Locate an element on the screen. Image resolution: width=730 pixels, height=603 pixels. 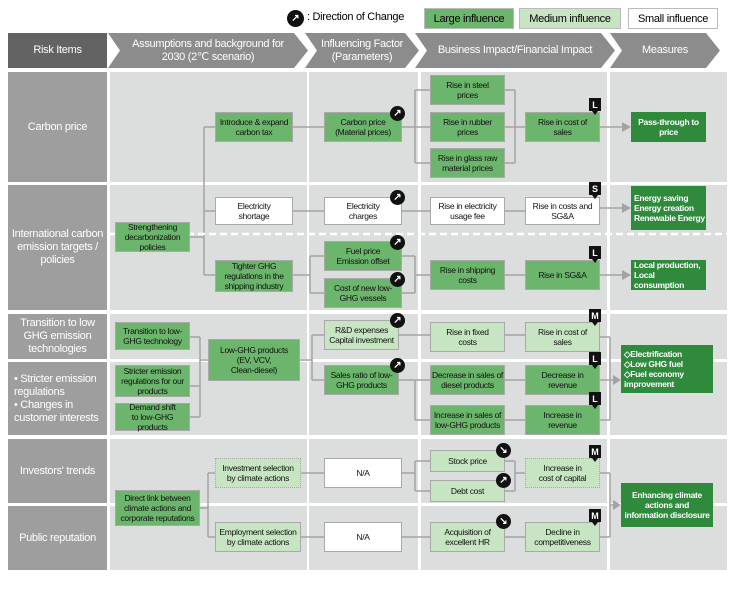
box-investment-selection: Investment selection by climate actions is located at coordinates (258, 473).